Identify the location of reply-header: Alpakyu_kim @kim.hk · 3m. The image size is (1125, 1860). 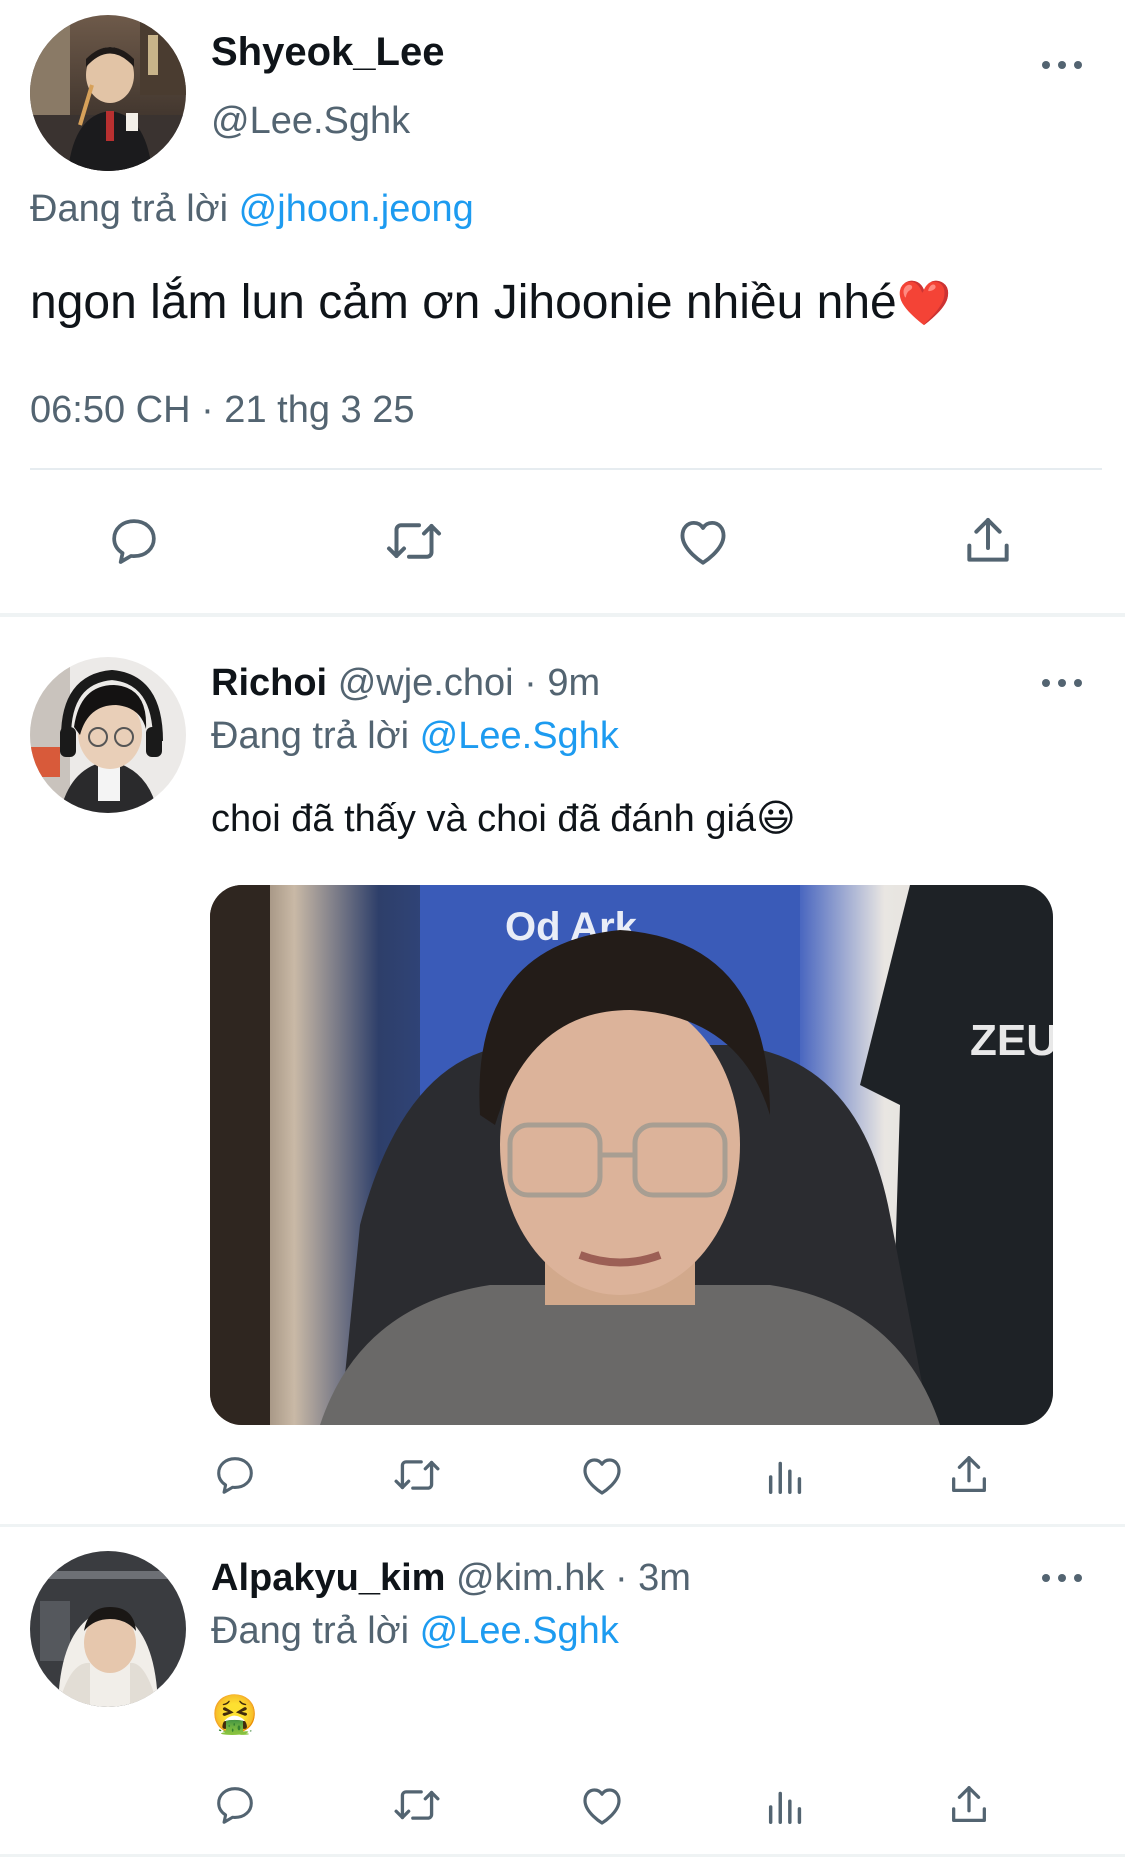
(451, 1578).